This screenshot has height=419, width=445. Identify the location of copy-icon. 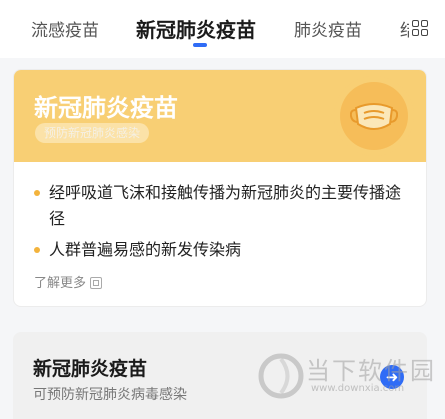
(96, 283).